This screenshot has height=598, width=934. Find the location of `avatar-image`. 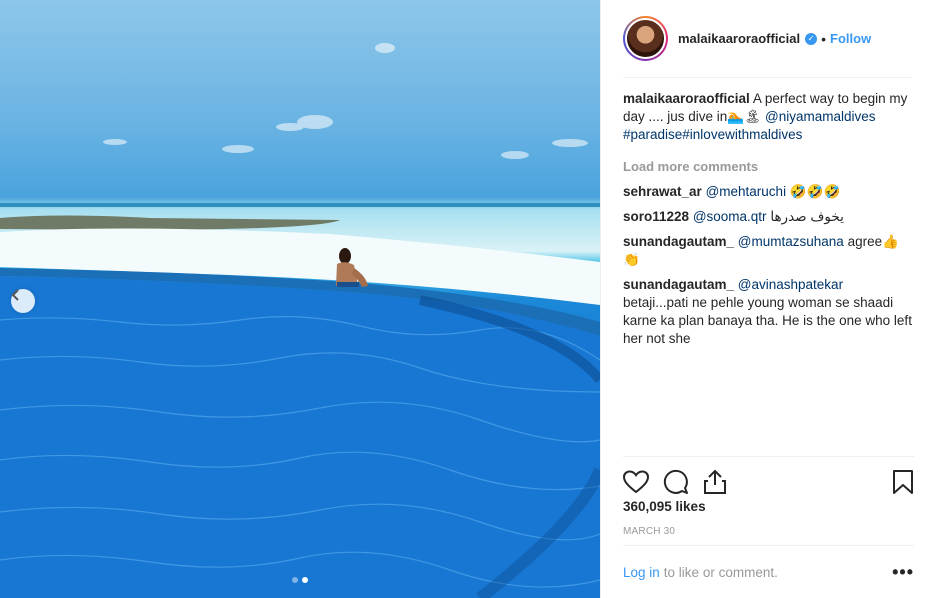

avatar-image is located at coordinates (645, 38).